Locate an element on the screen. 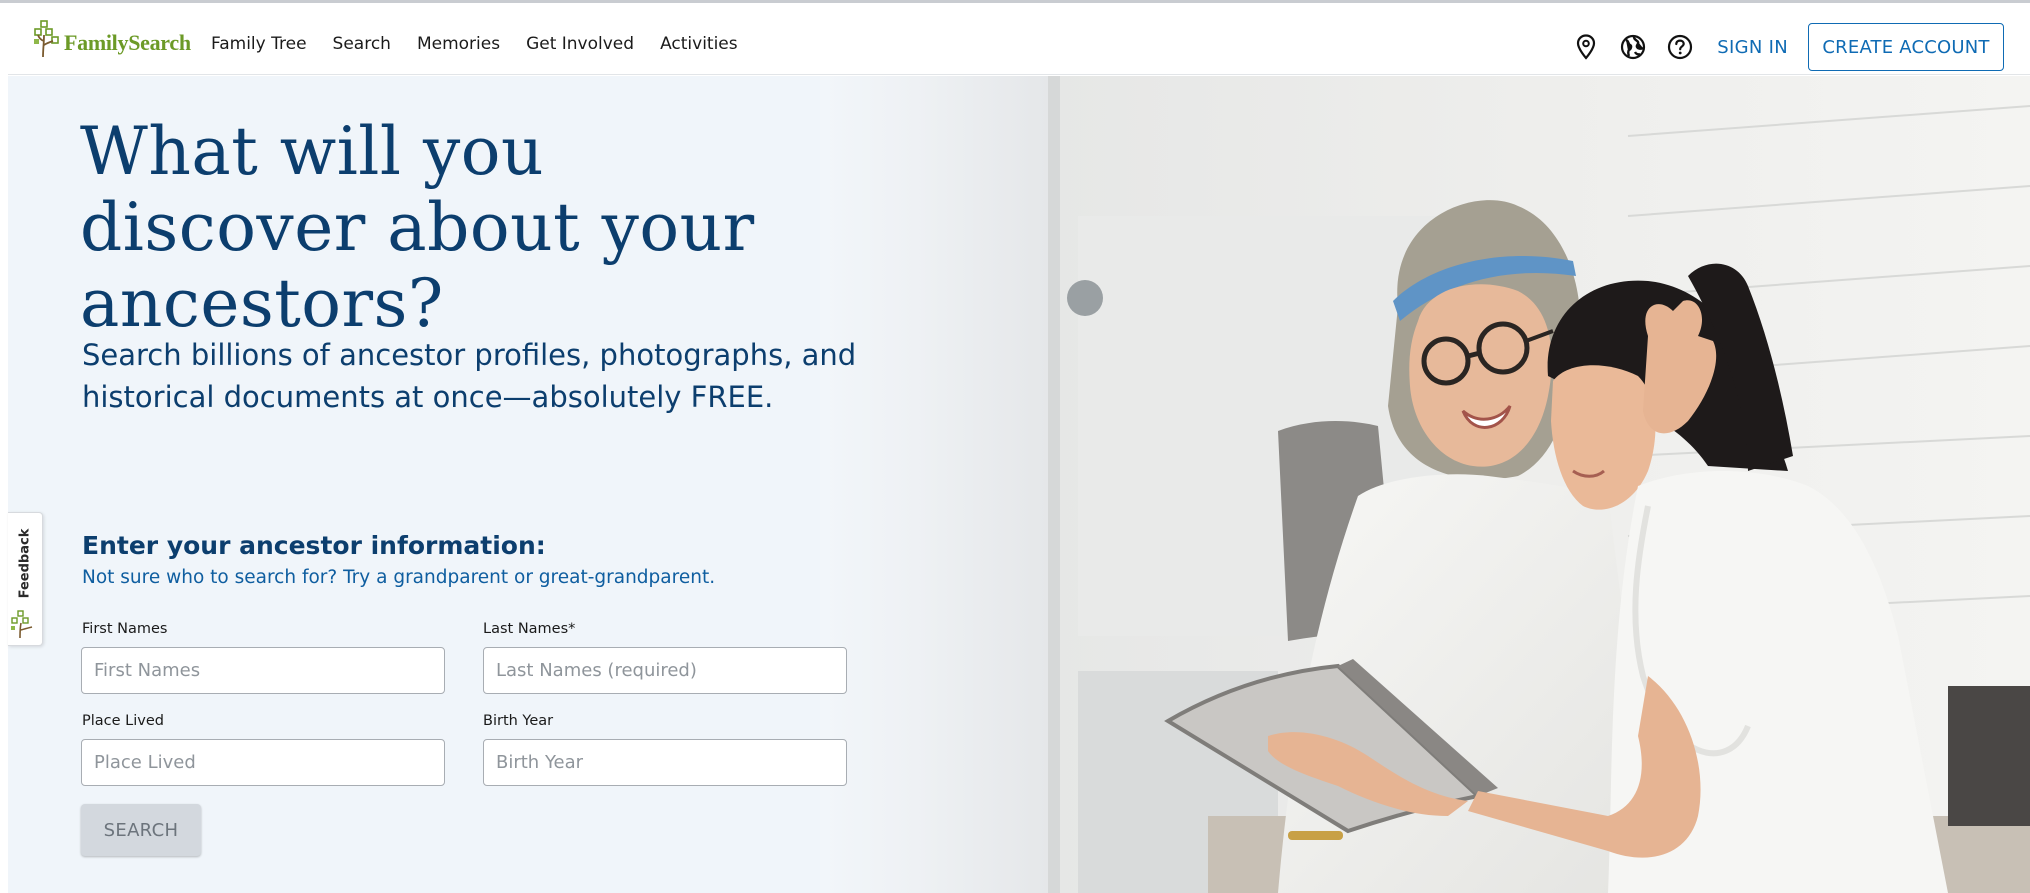  help-icon is located at coordinates (1680, 47).